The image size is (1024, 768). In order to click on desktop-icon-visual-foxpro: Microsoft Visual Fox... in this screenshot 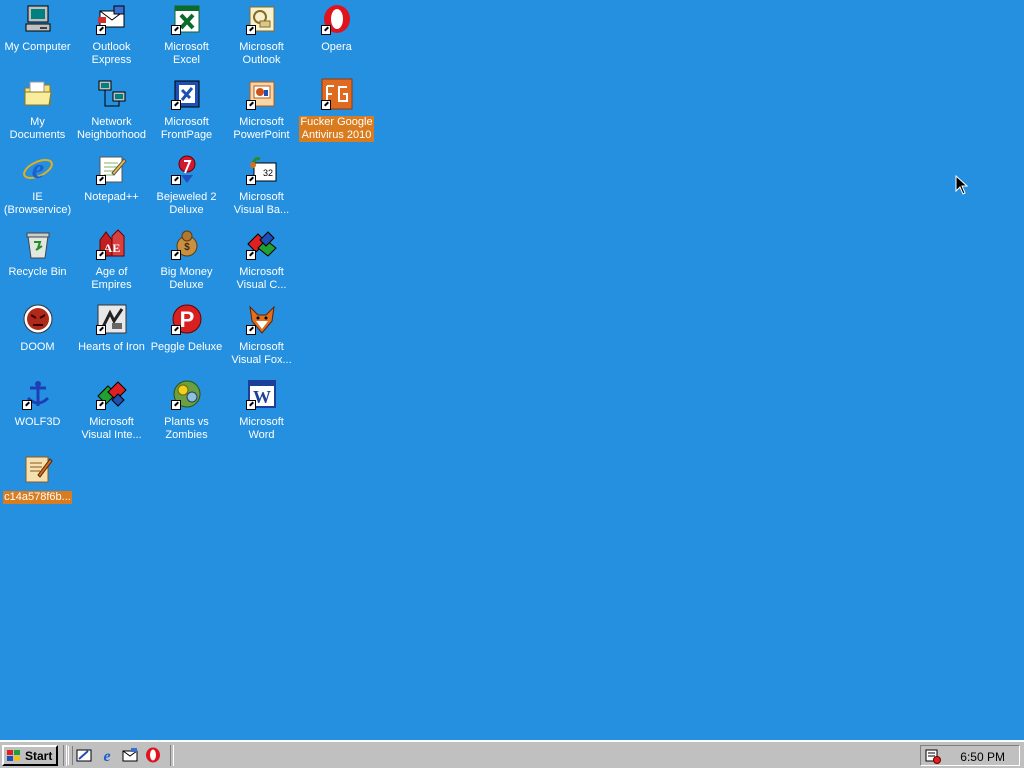, I will do `click(261, 338)`.